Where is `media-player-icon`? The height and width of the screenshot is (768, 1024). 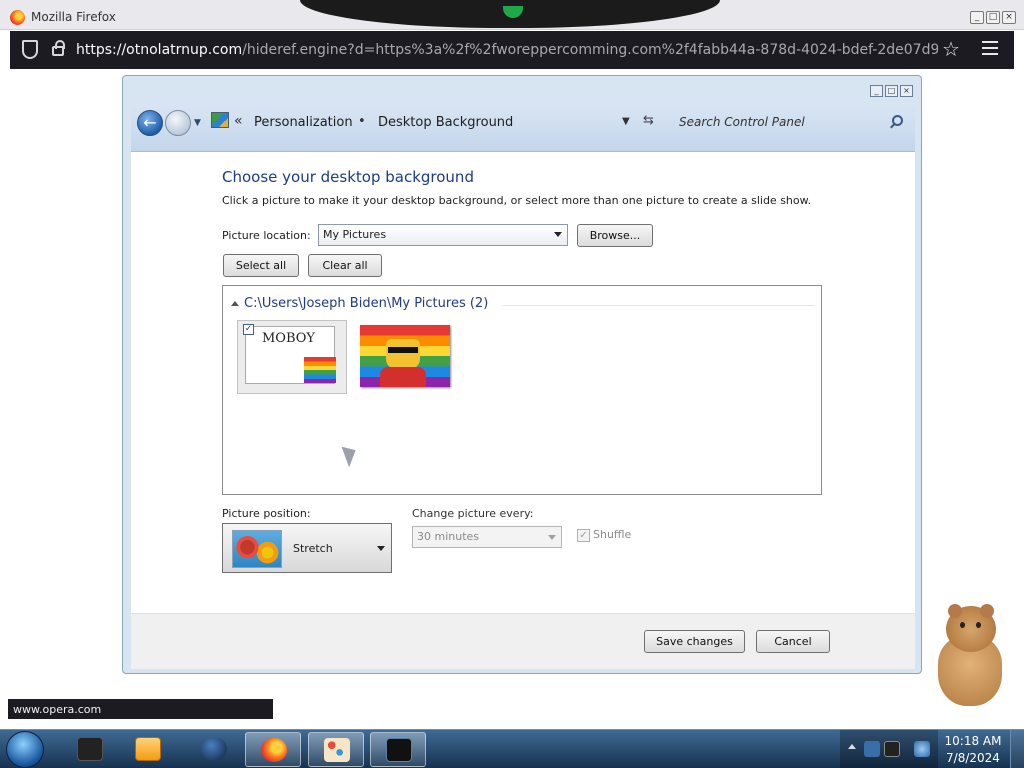
media-player-icon is located at coordinates (148, 749).